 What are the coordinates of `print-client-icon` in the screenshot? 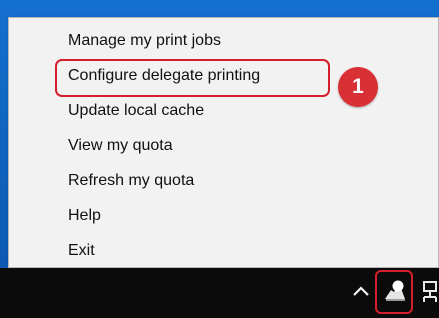 It's located at (394, 292).